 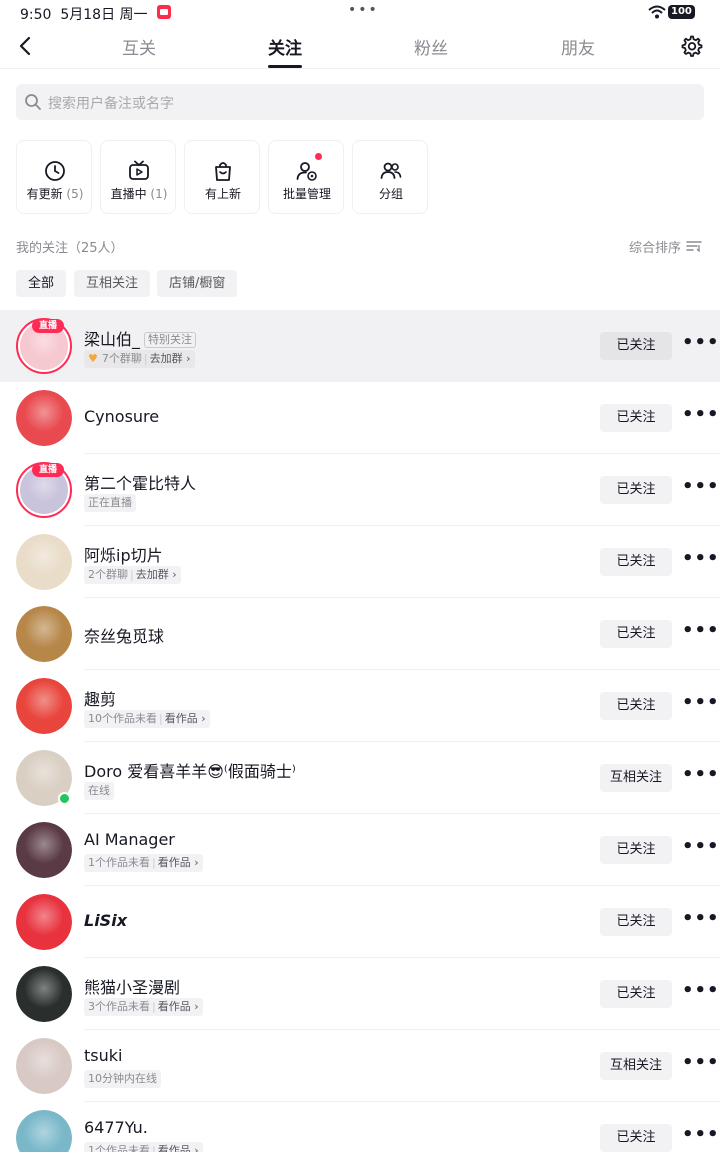 I want to click on list-item: AI Manager 1个作品未看 | 看作品 › 已关注 •••, so click(x=360, y=850).